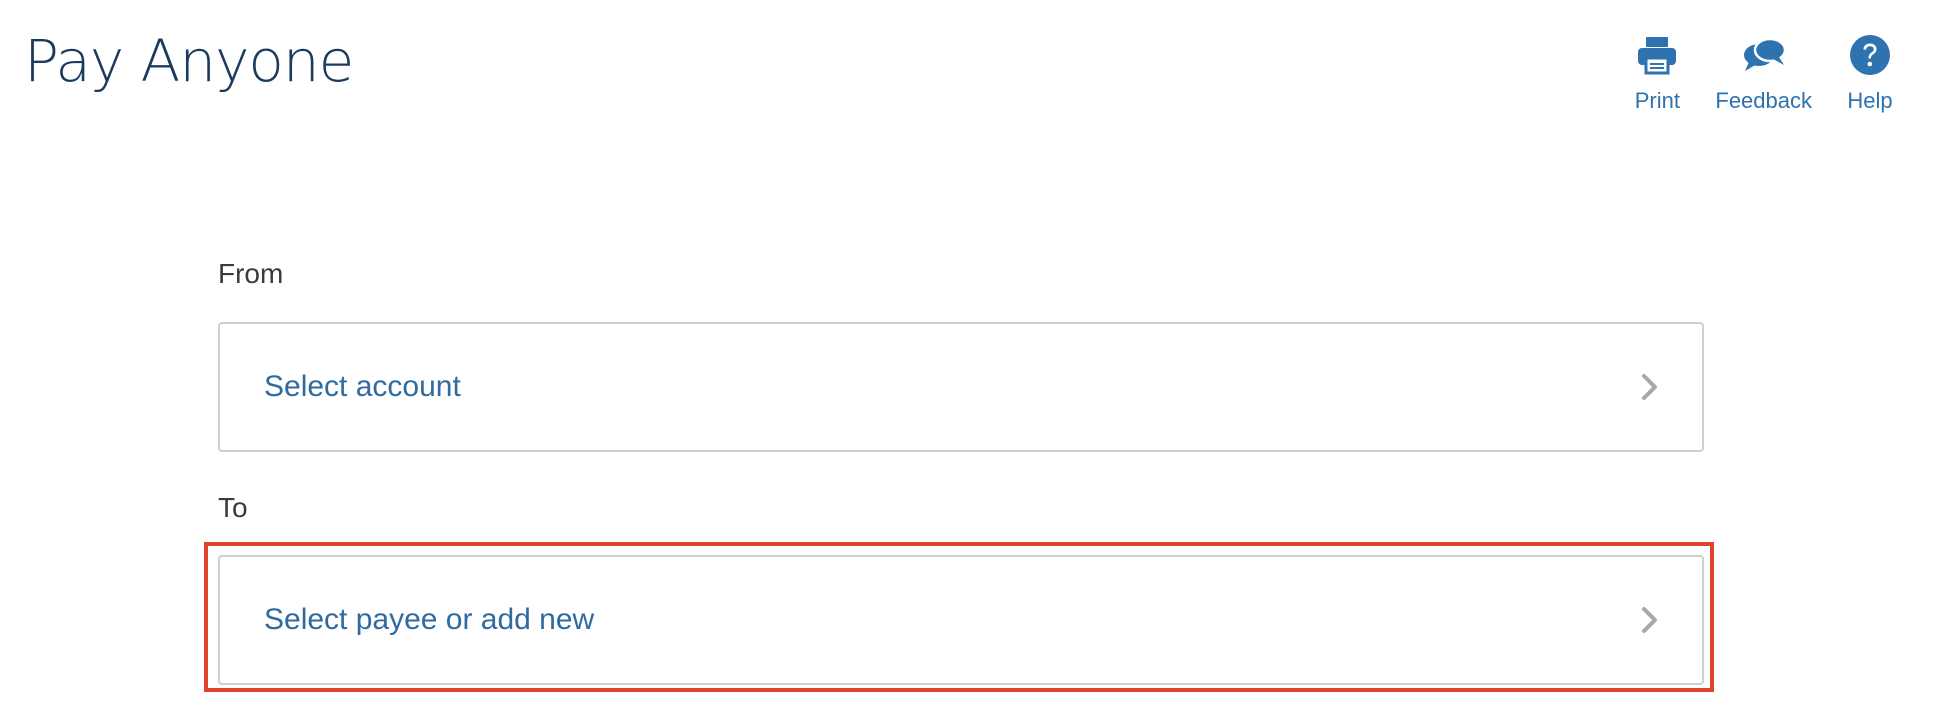 This screenshot has width=1946, height=720. What do you see at coordinates (233, 507) in the screenshot?
I see `to-label: To` at bounding box center [233, 507].